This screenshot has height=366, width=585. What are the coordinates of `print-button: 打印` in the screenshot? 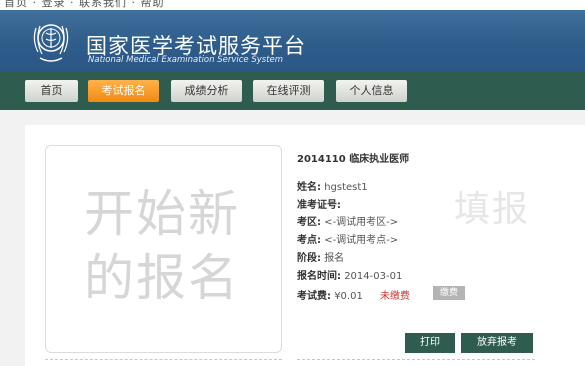 It's located at (430, 343).